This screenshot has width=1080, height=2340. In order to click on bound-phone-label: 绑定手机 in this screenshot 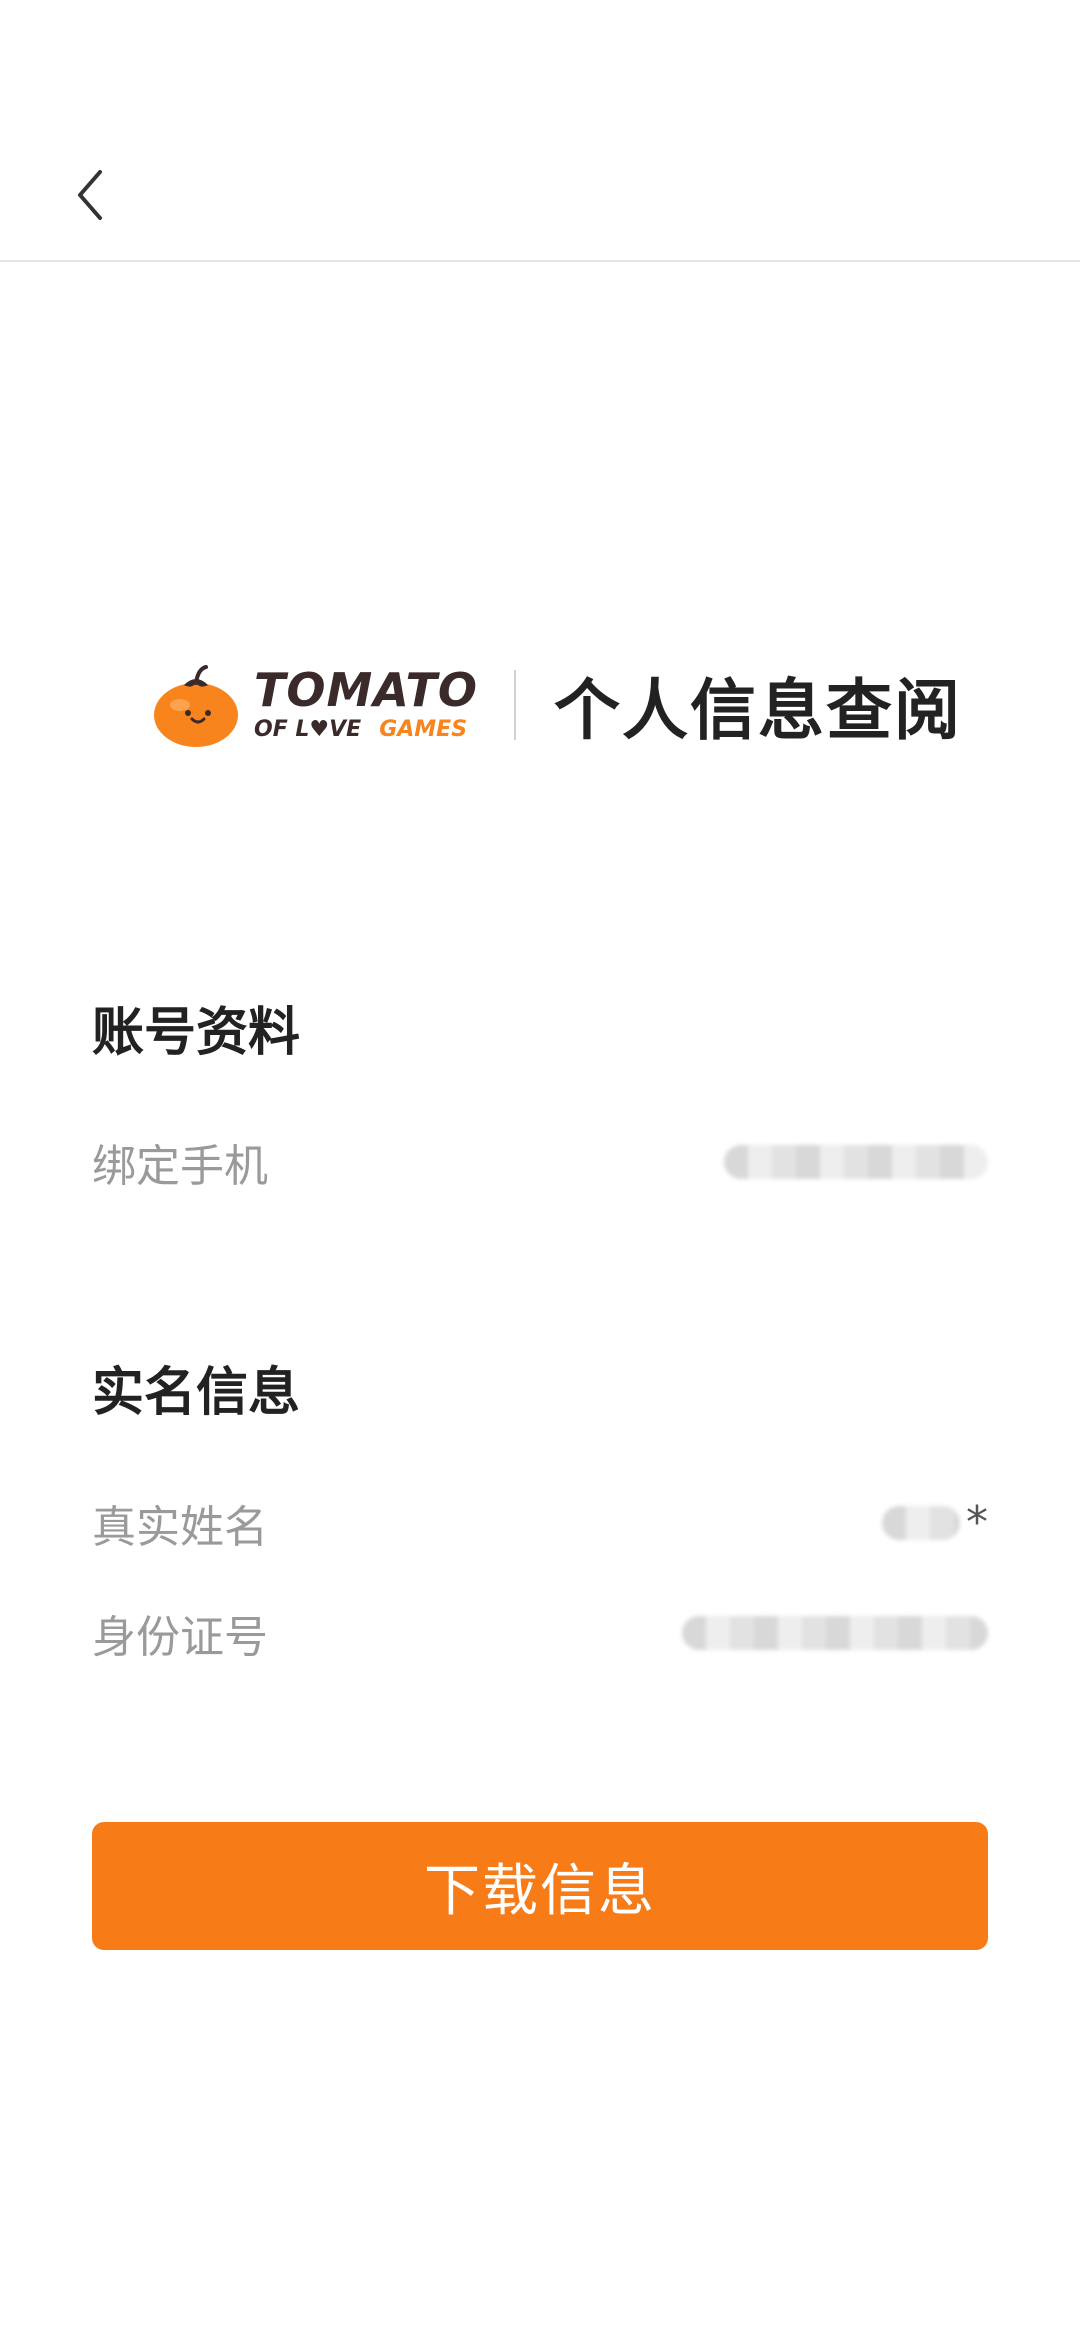, I will do `click(180, 1166)`.